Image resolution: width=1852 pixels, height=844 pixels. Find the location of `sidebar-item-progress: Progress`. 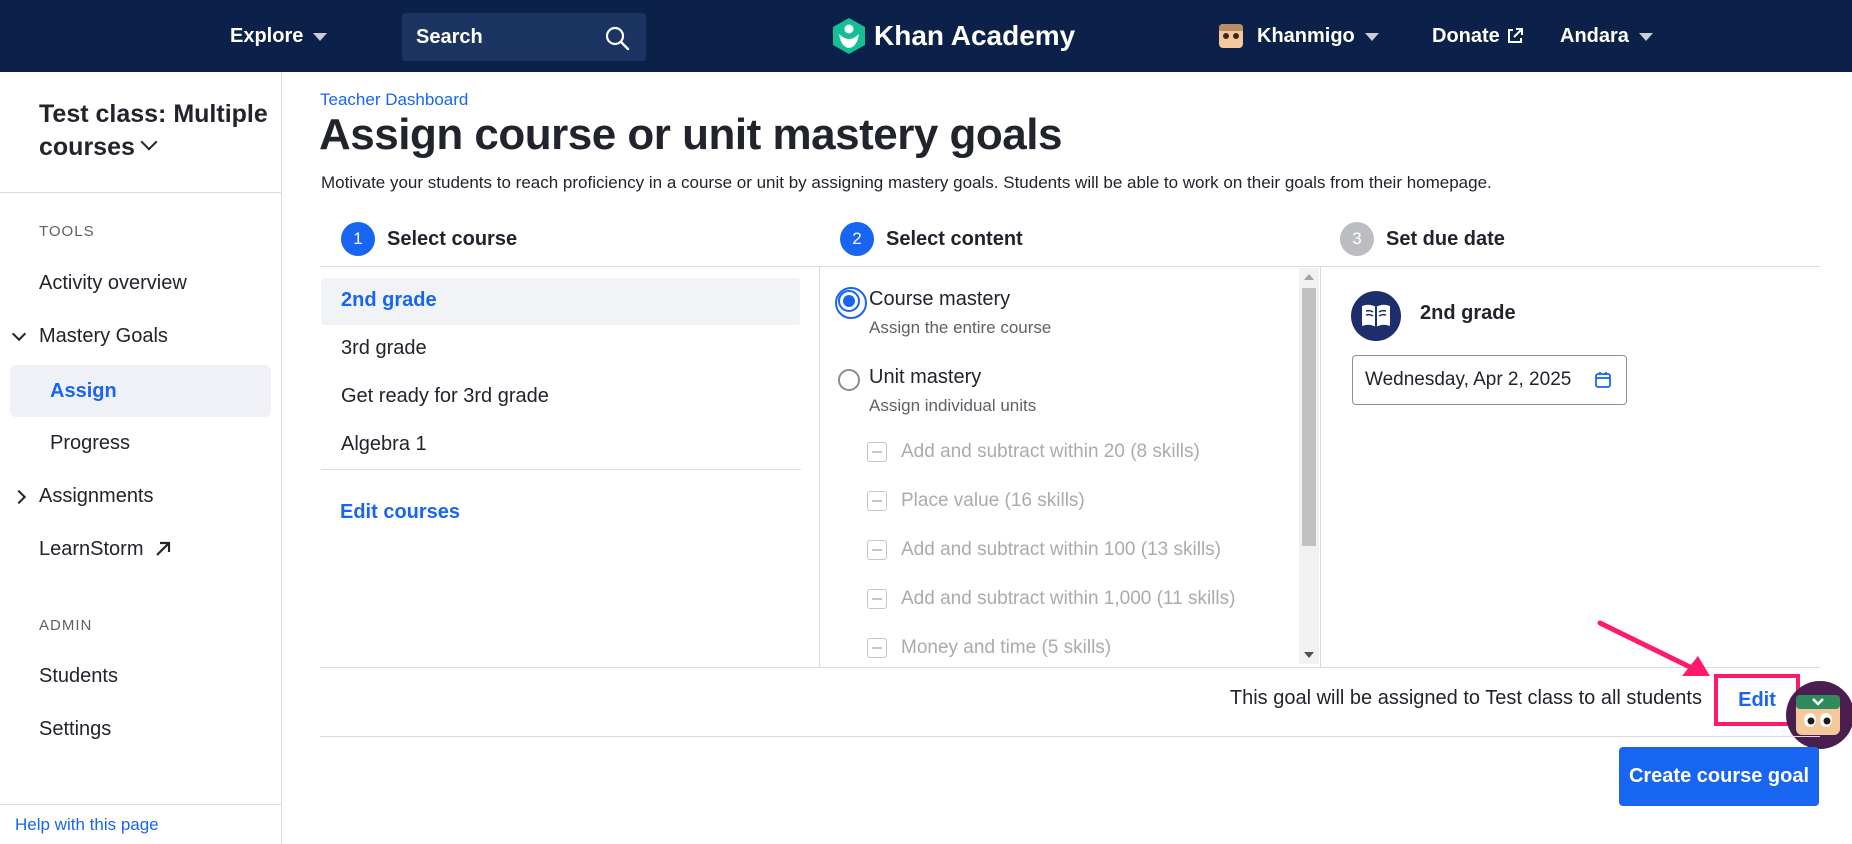

sidebar-item-progress: Progress is located at coordinates (90, 443).